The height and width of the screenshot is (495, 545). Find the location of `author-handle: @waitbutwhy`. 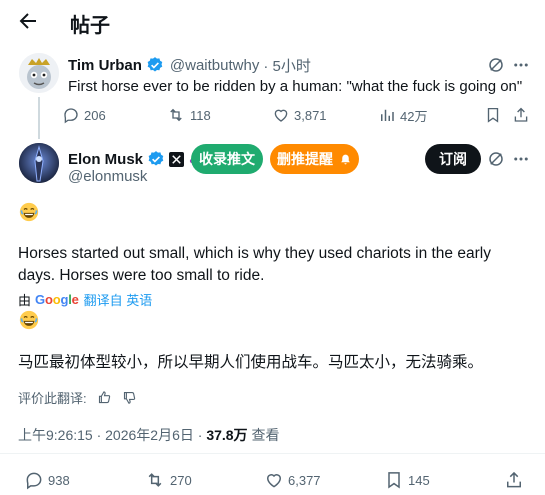

author-handle: @waitbutwhy is located at coordinates (214, 65).